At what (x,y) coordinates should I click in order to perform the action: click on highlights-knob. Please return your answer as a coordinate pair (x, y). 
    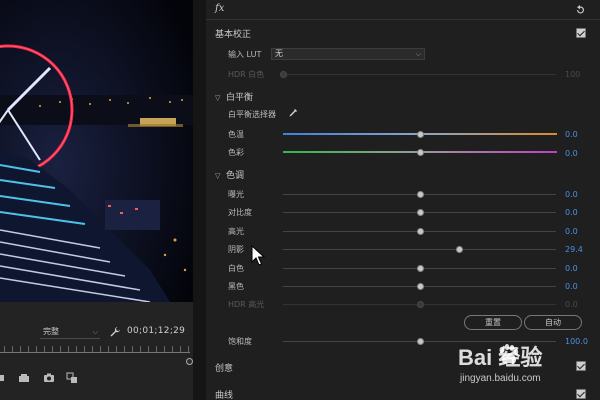
    Looking at the image, I should click on (420, 231).